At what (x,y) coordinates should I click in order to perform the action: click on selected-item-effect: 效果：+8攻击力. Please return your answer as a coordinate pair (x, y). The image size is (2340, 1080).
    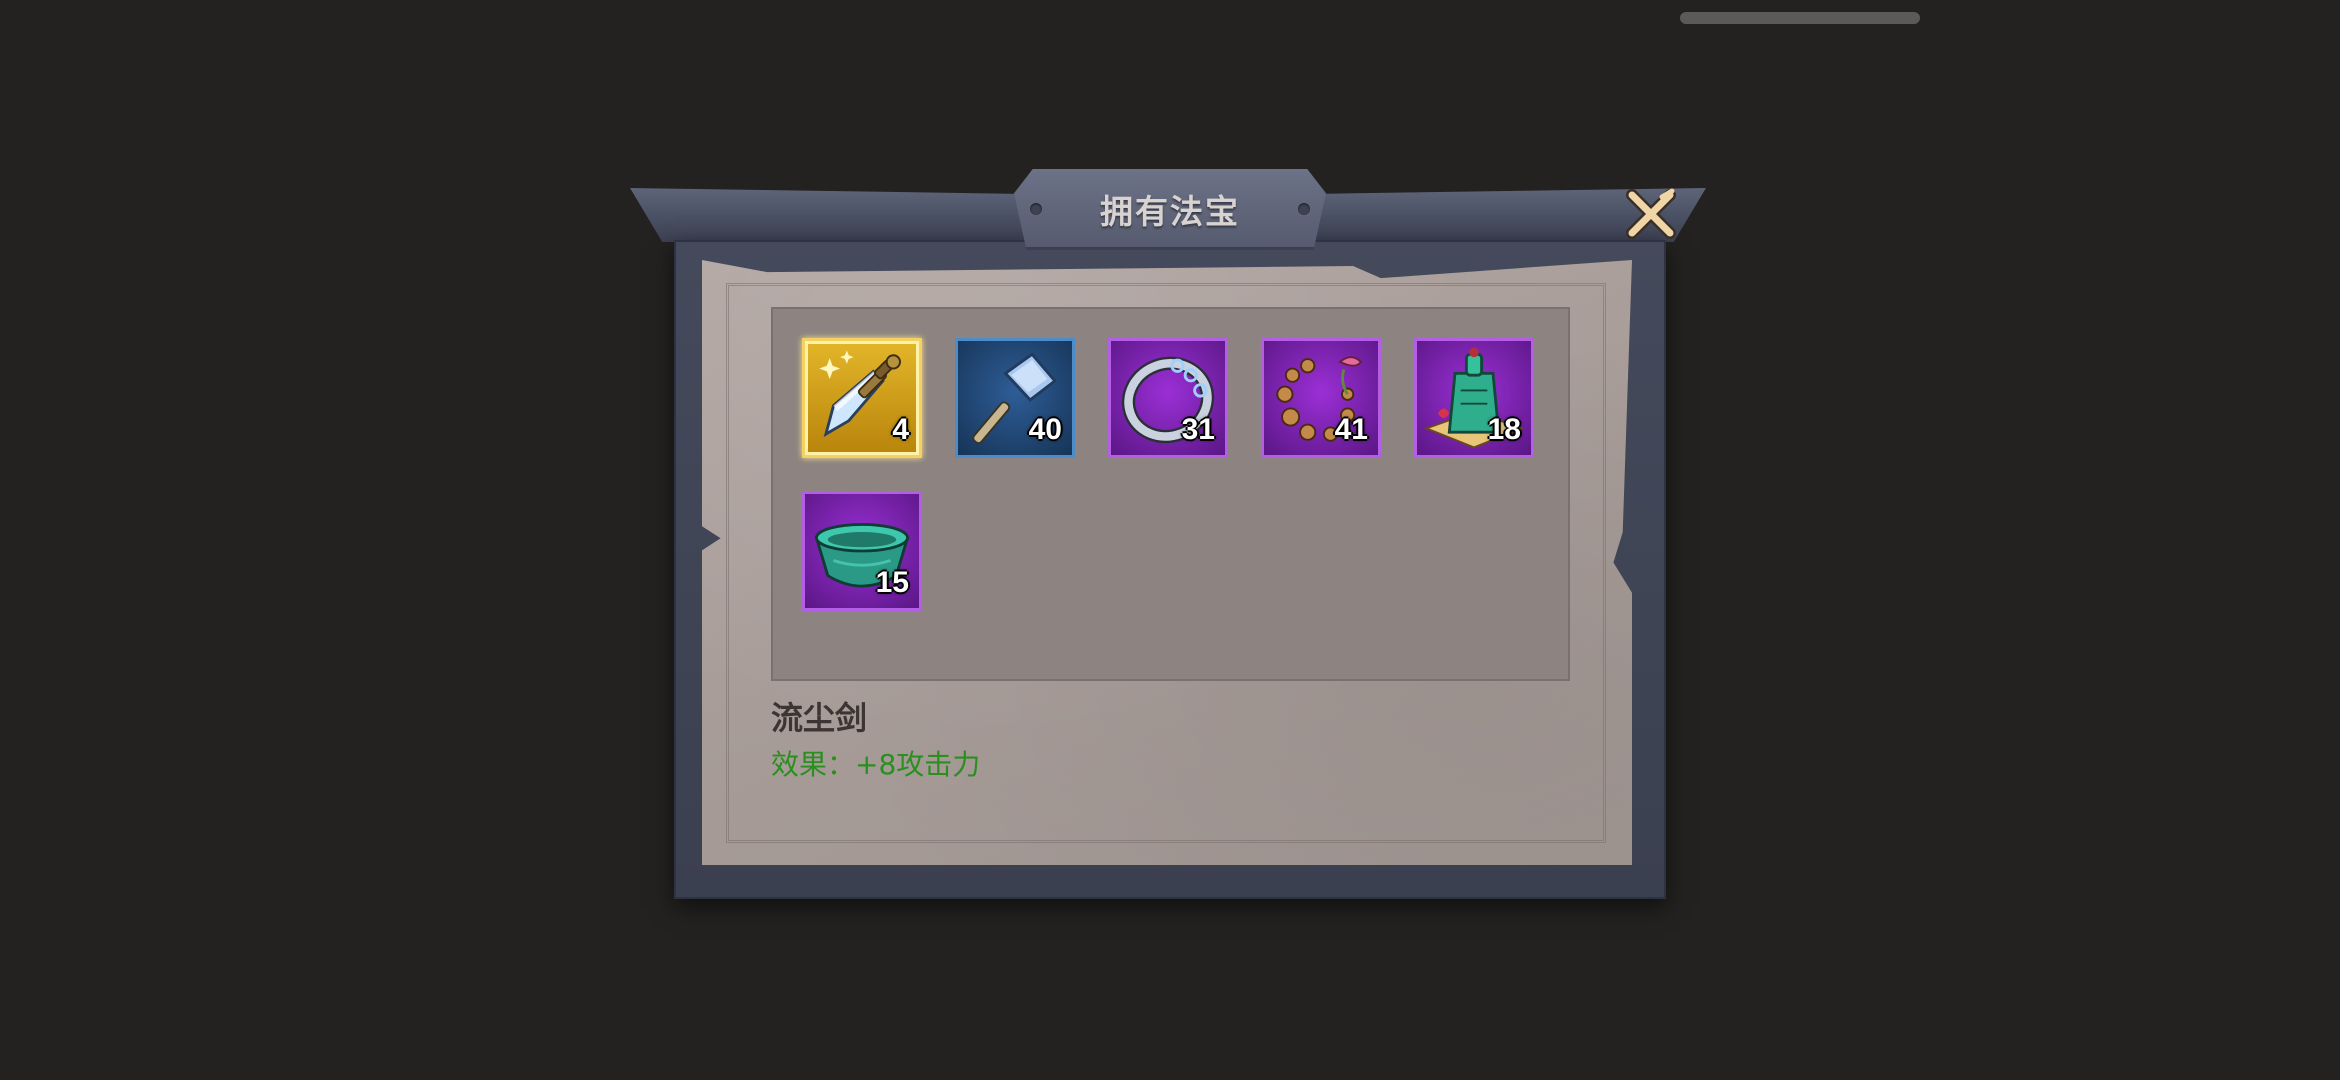
    Looking at the image, I should click on (876, 764).